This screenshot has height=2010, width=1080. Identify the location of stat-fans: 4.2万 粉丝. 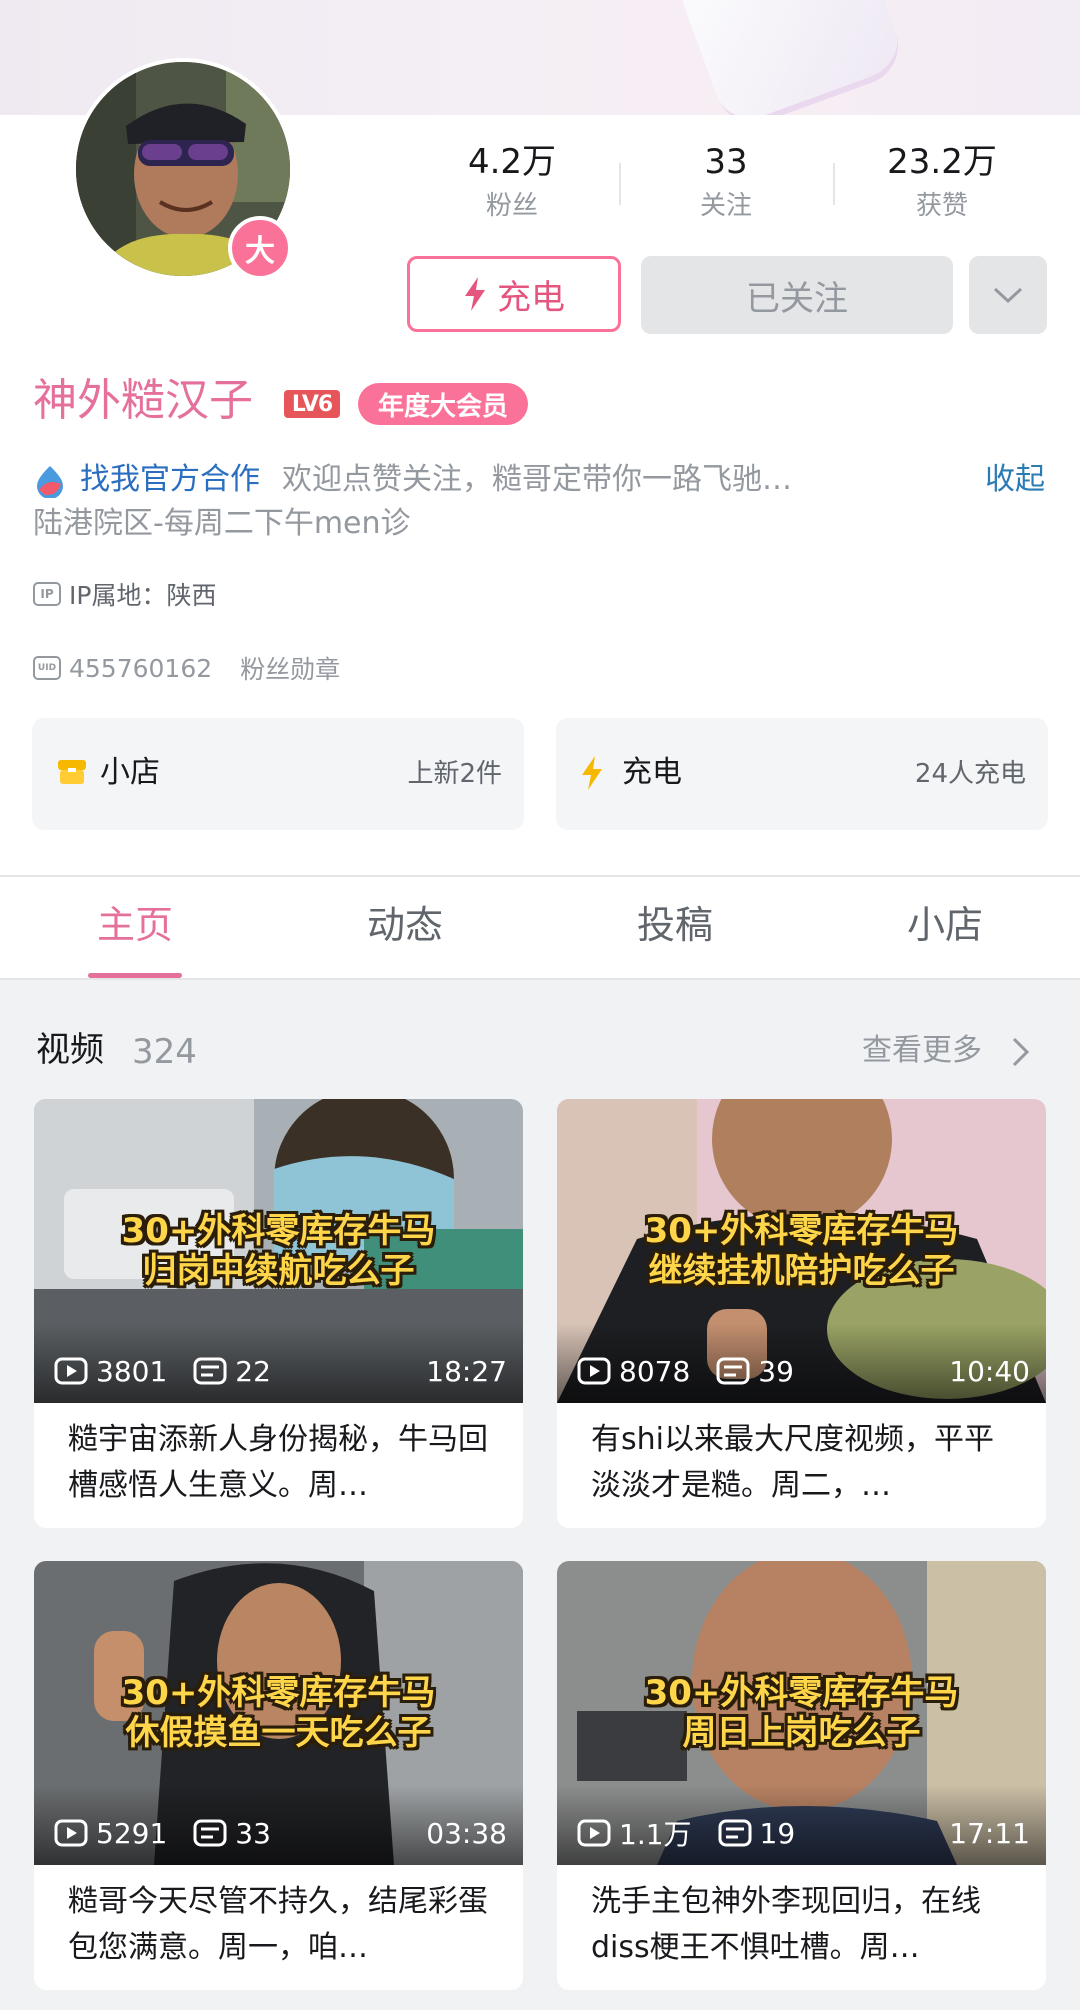
(512, 182).